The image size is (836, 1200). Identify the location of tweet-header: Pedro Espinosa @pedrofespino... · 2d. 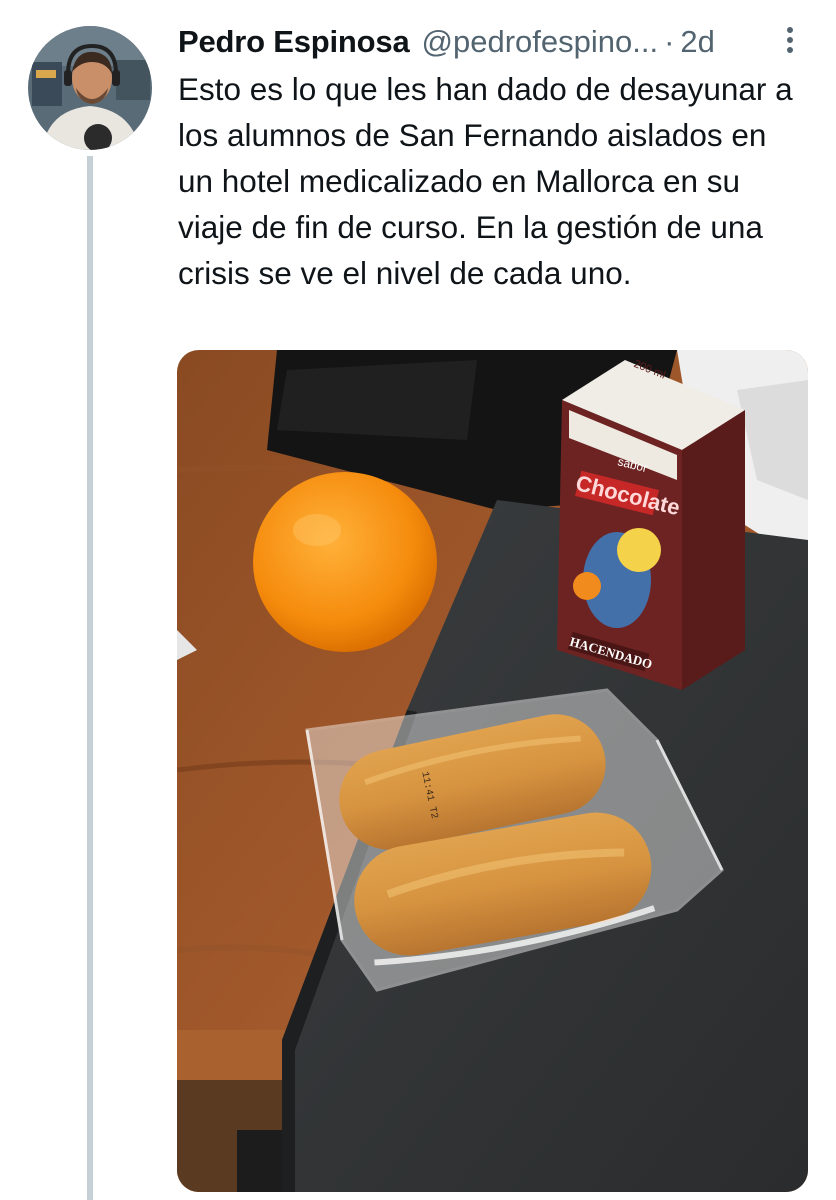
(488, 42).